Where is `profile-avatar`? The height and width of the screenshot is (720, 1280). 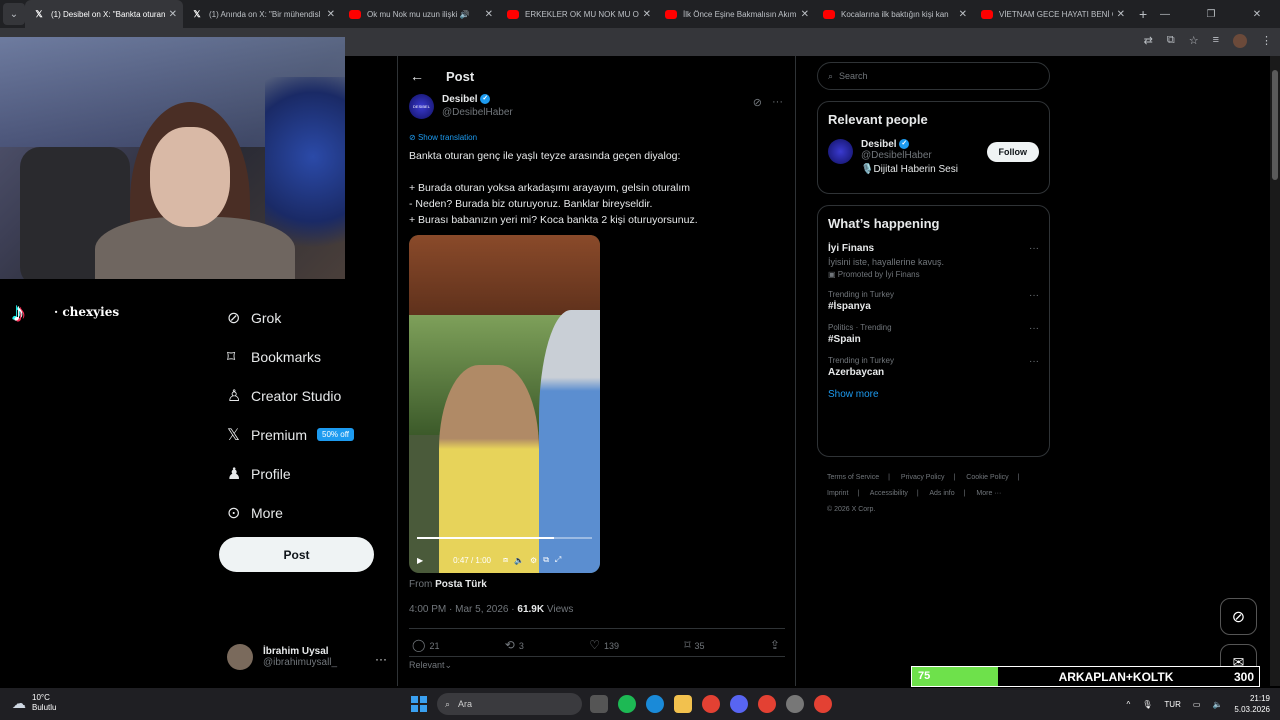 profile-avatar is located at coordinates (1240, 41).